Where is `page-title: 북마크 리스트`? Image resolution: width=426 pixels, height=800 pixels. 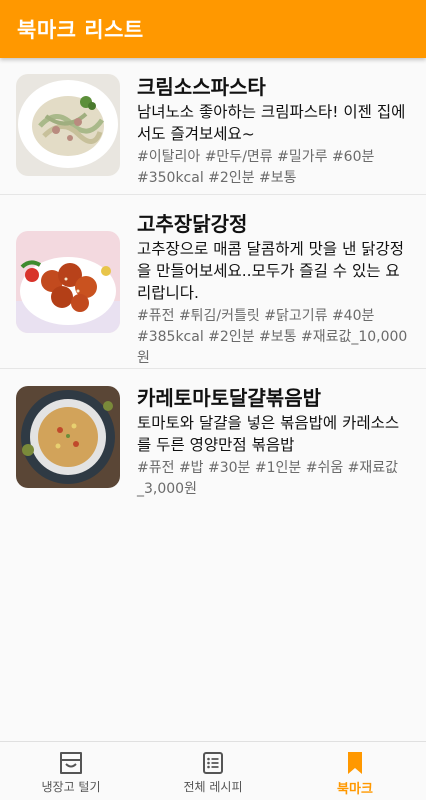
page-title: 북마크 리스트 is located at coordinates (80, 30).